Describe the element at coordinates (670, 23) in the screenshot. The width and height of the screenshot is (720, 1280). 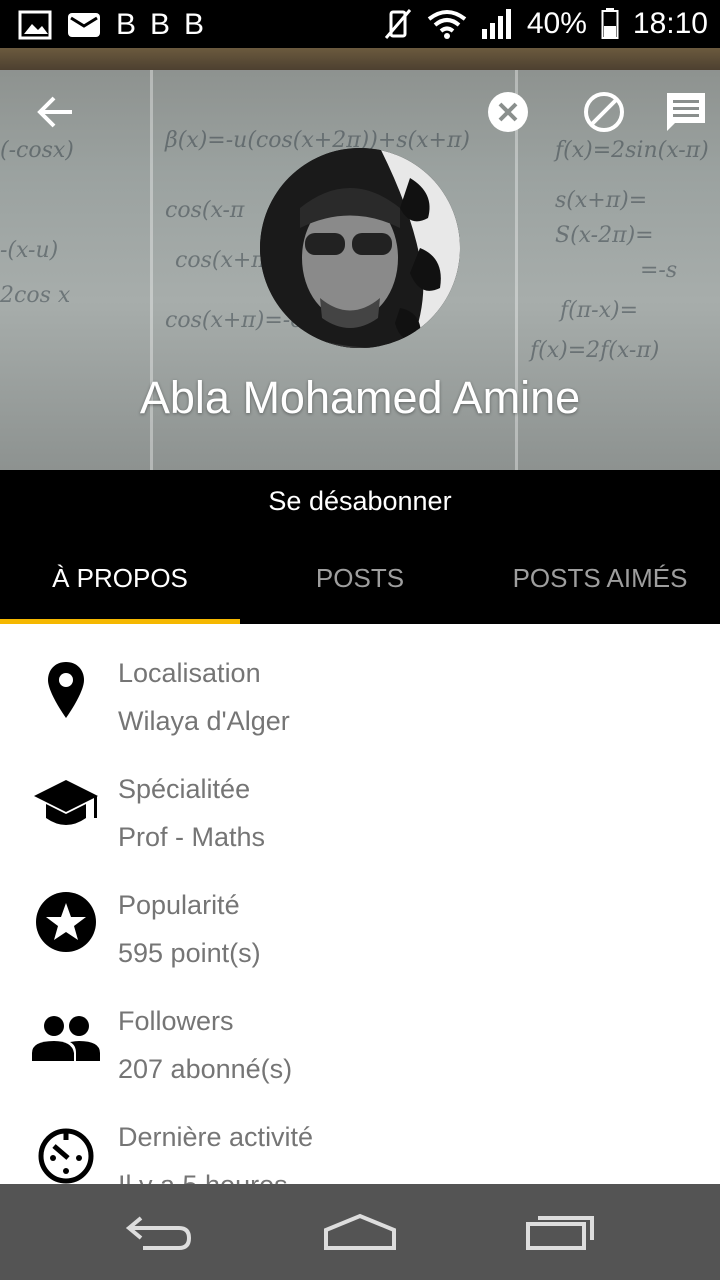
I see `clock: 18:10` at that location.